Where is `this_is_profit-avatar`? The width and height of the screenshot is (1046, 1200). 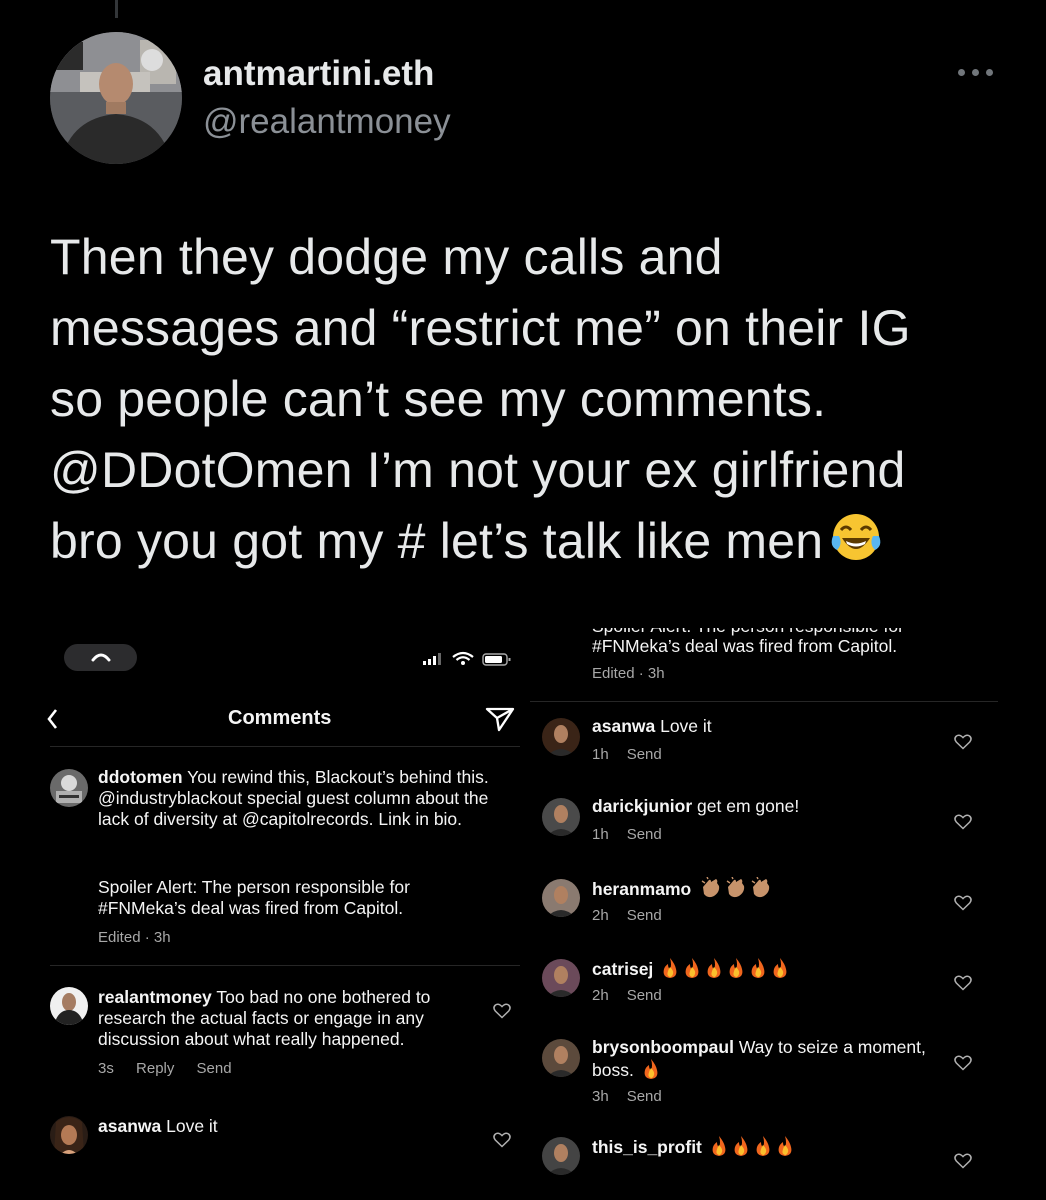 this_is_profit-avatar is located at coordinates (561, 1156).